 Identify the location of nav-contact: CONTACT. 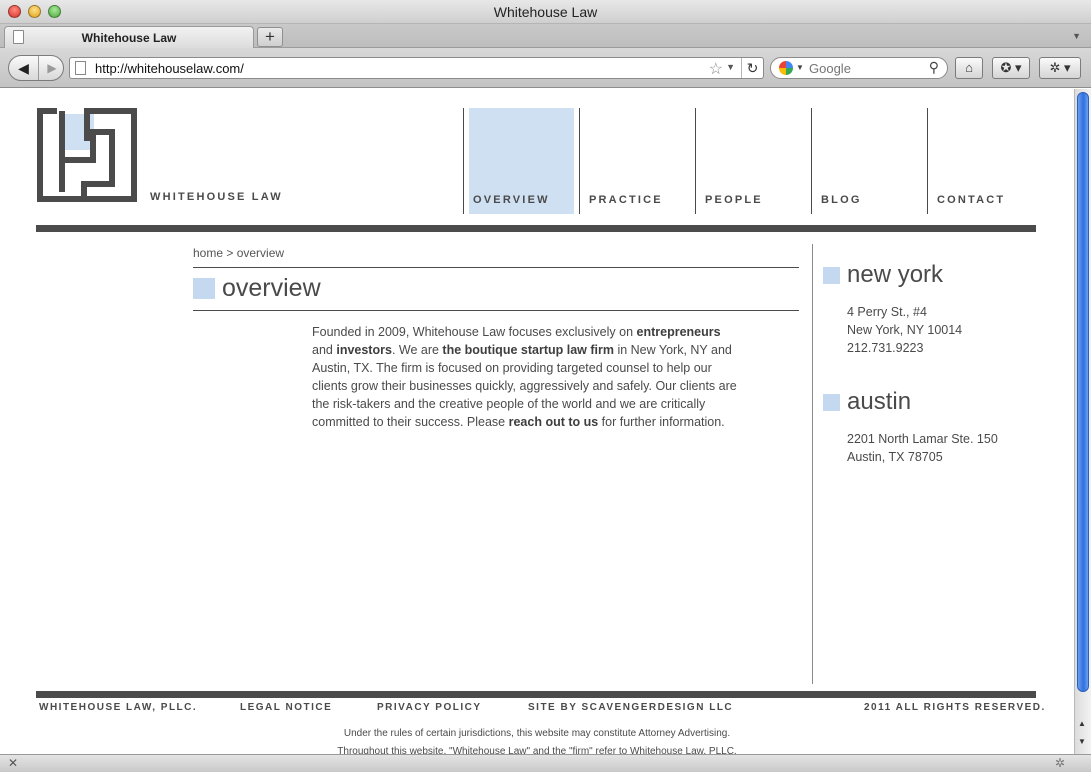
(982, 161).